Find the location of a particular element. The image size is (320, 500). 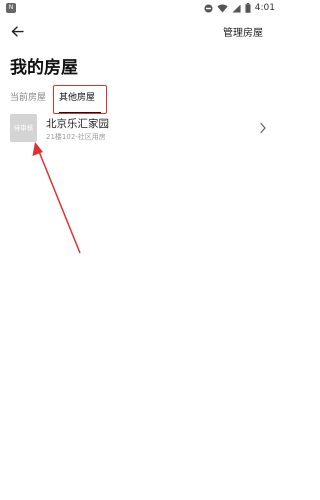

battery-icon is located at coordinates (248, 8).